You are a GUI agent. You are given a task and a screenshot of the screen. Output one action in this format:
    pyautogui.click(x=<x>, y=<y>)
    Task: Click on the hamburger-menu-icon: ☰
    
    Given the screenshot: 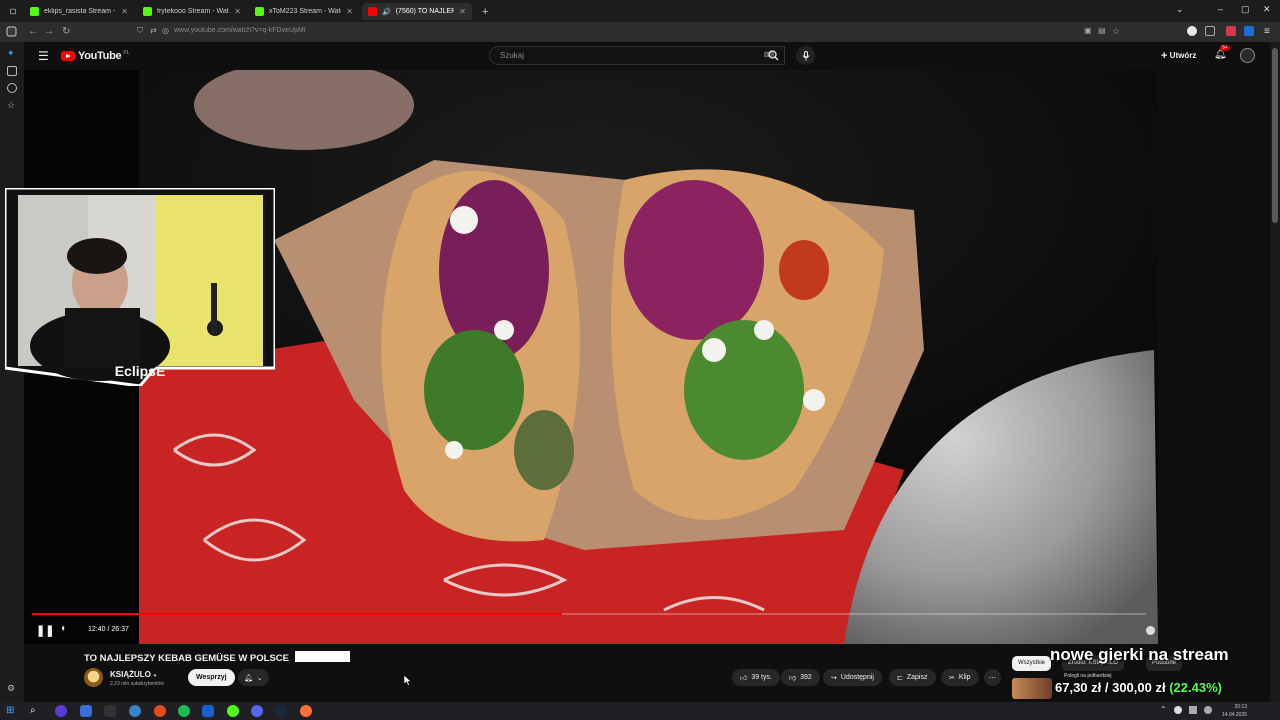 What is the action you would take?
    pyautogui.click(x=43, y=56)
    